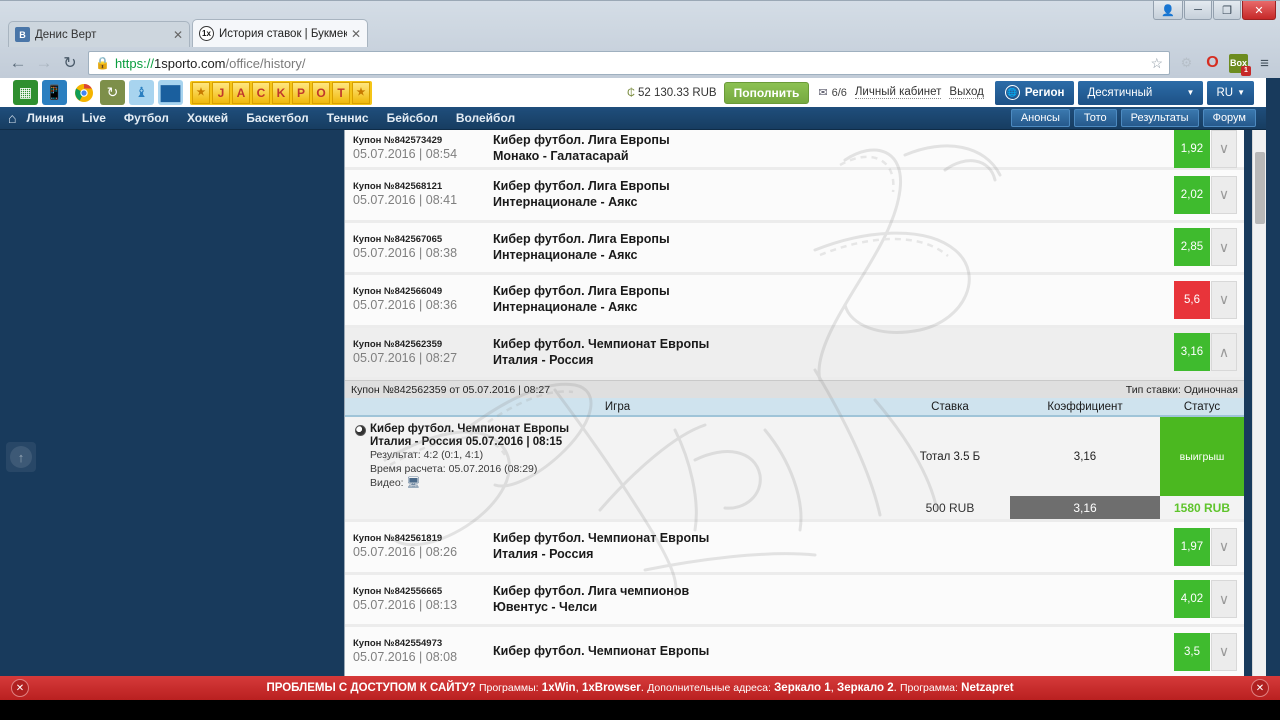 Image resolution: width=1280 pixels, height=720 pixels. What do you see at coordinates (802, 688) in the screenshot?
I see `banner-mirror-1: Зеркало 1` at bounding box center [802, 688].